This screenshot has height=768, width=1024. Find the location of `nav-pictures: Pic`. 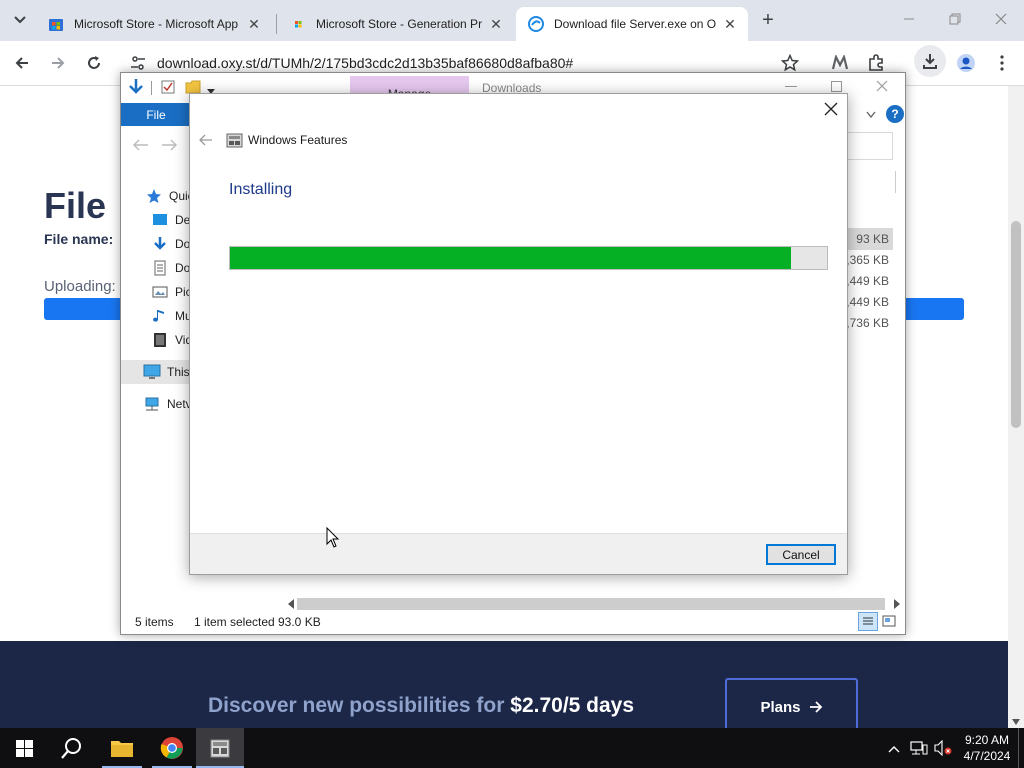

nav-pictures: Pic is located at coordinates (171, 292).